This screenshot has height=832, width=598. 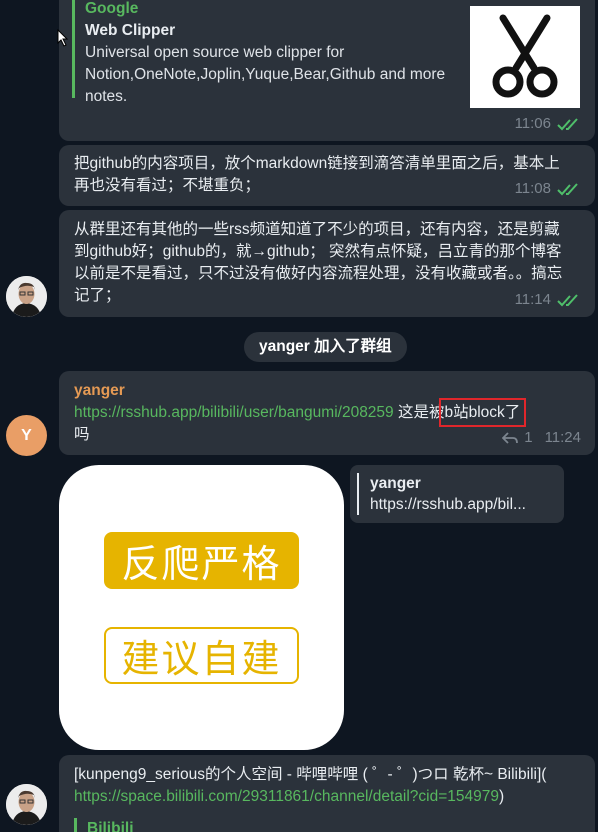 I want to click on message-meta: 1 11:24, so click(x=541, y=438).